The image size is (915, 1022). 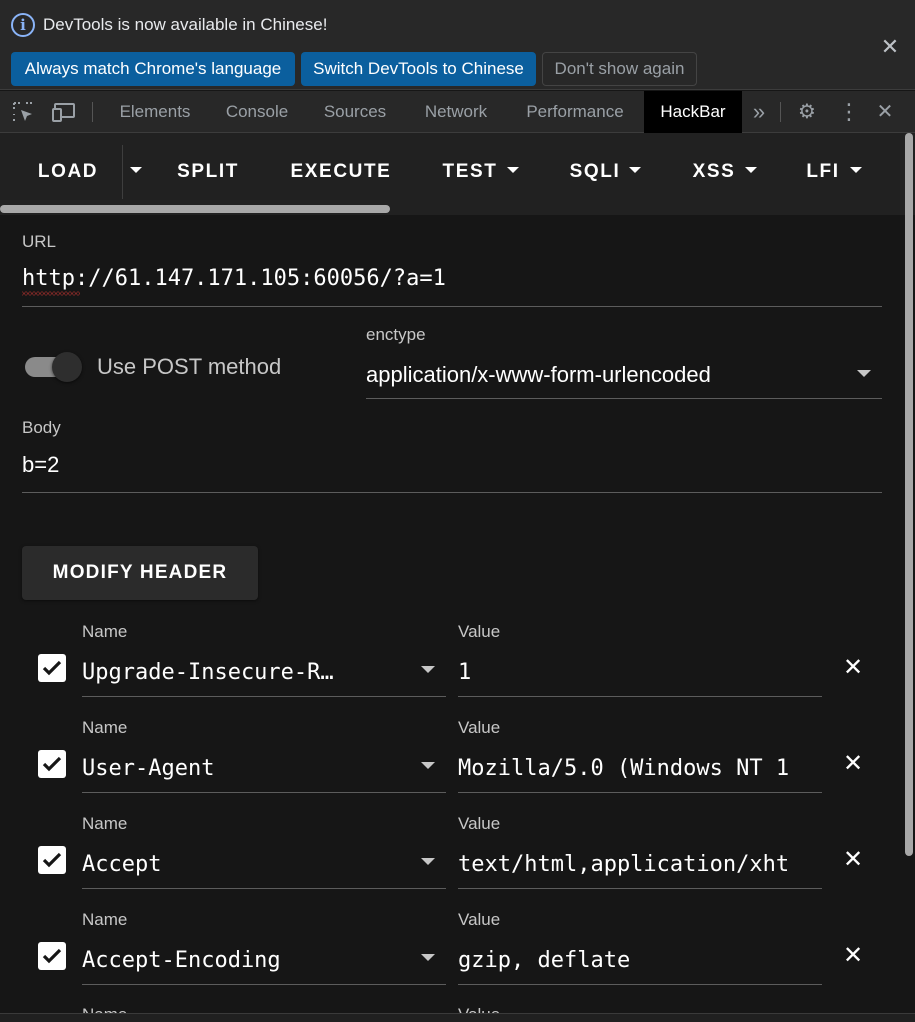 I want to click on infobar-message: DevTools is now available in Chinese!, so click(x=185, y=24).